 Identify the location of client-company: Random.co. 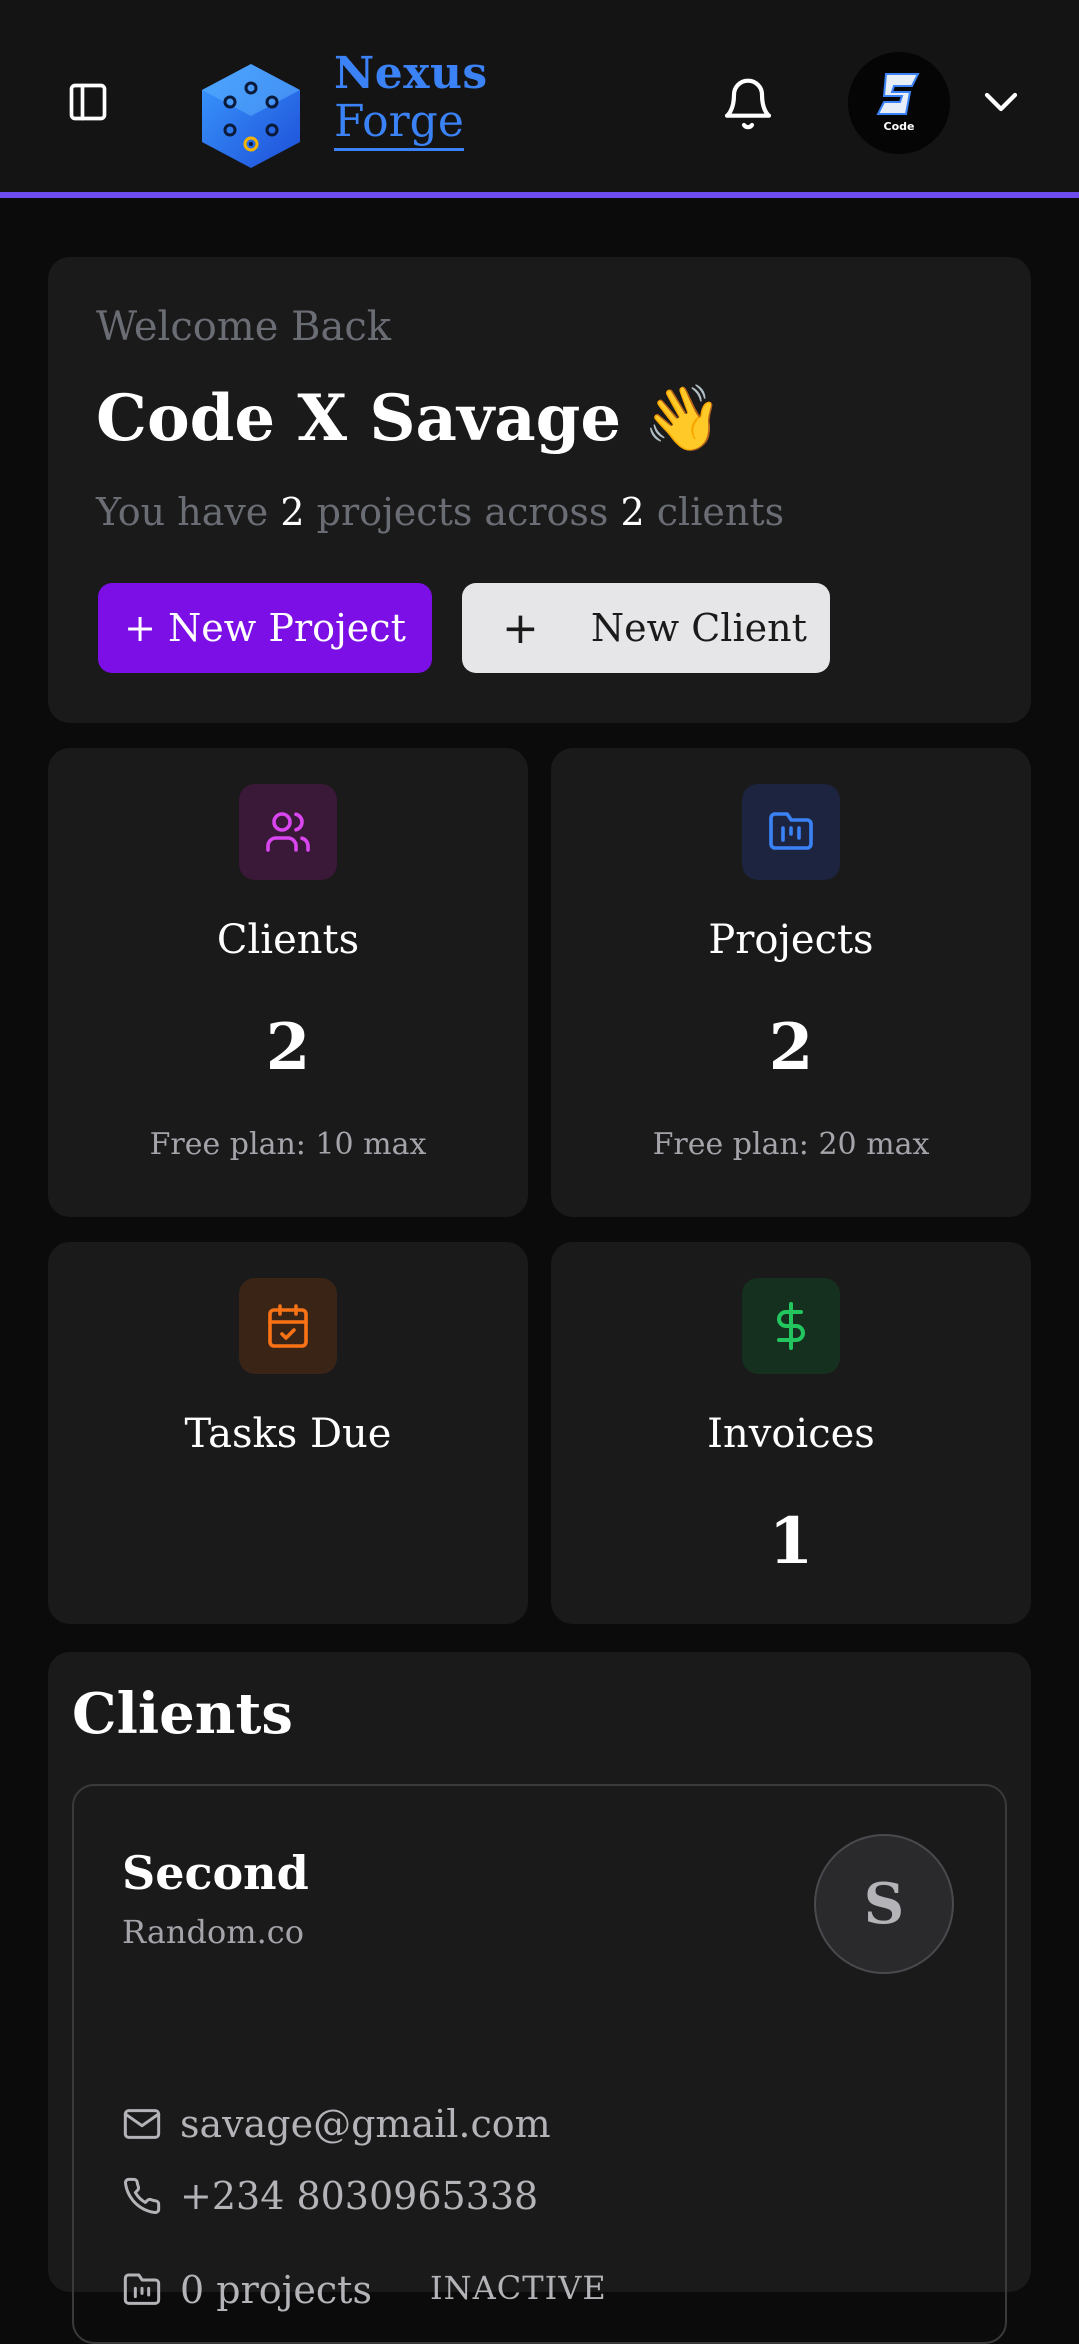
(213, 1932).